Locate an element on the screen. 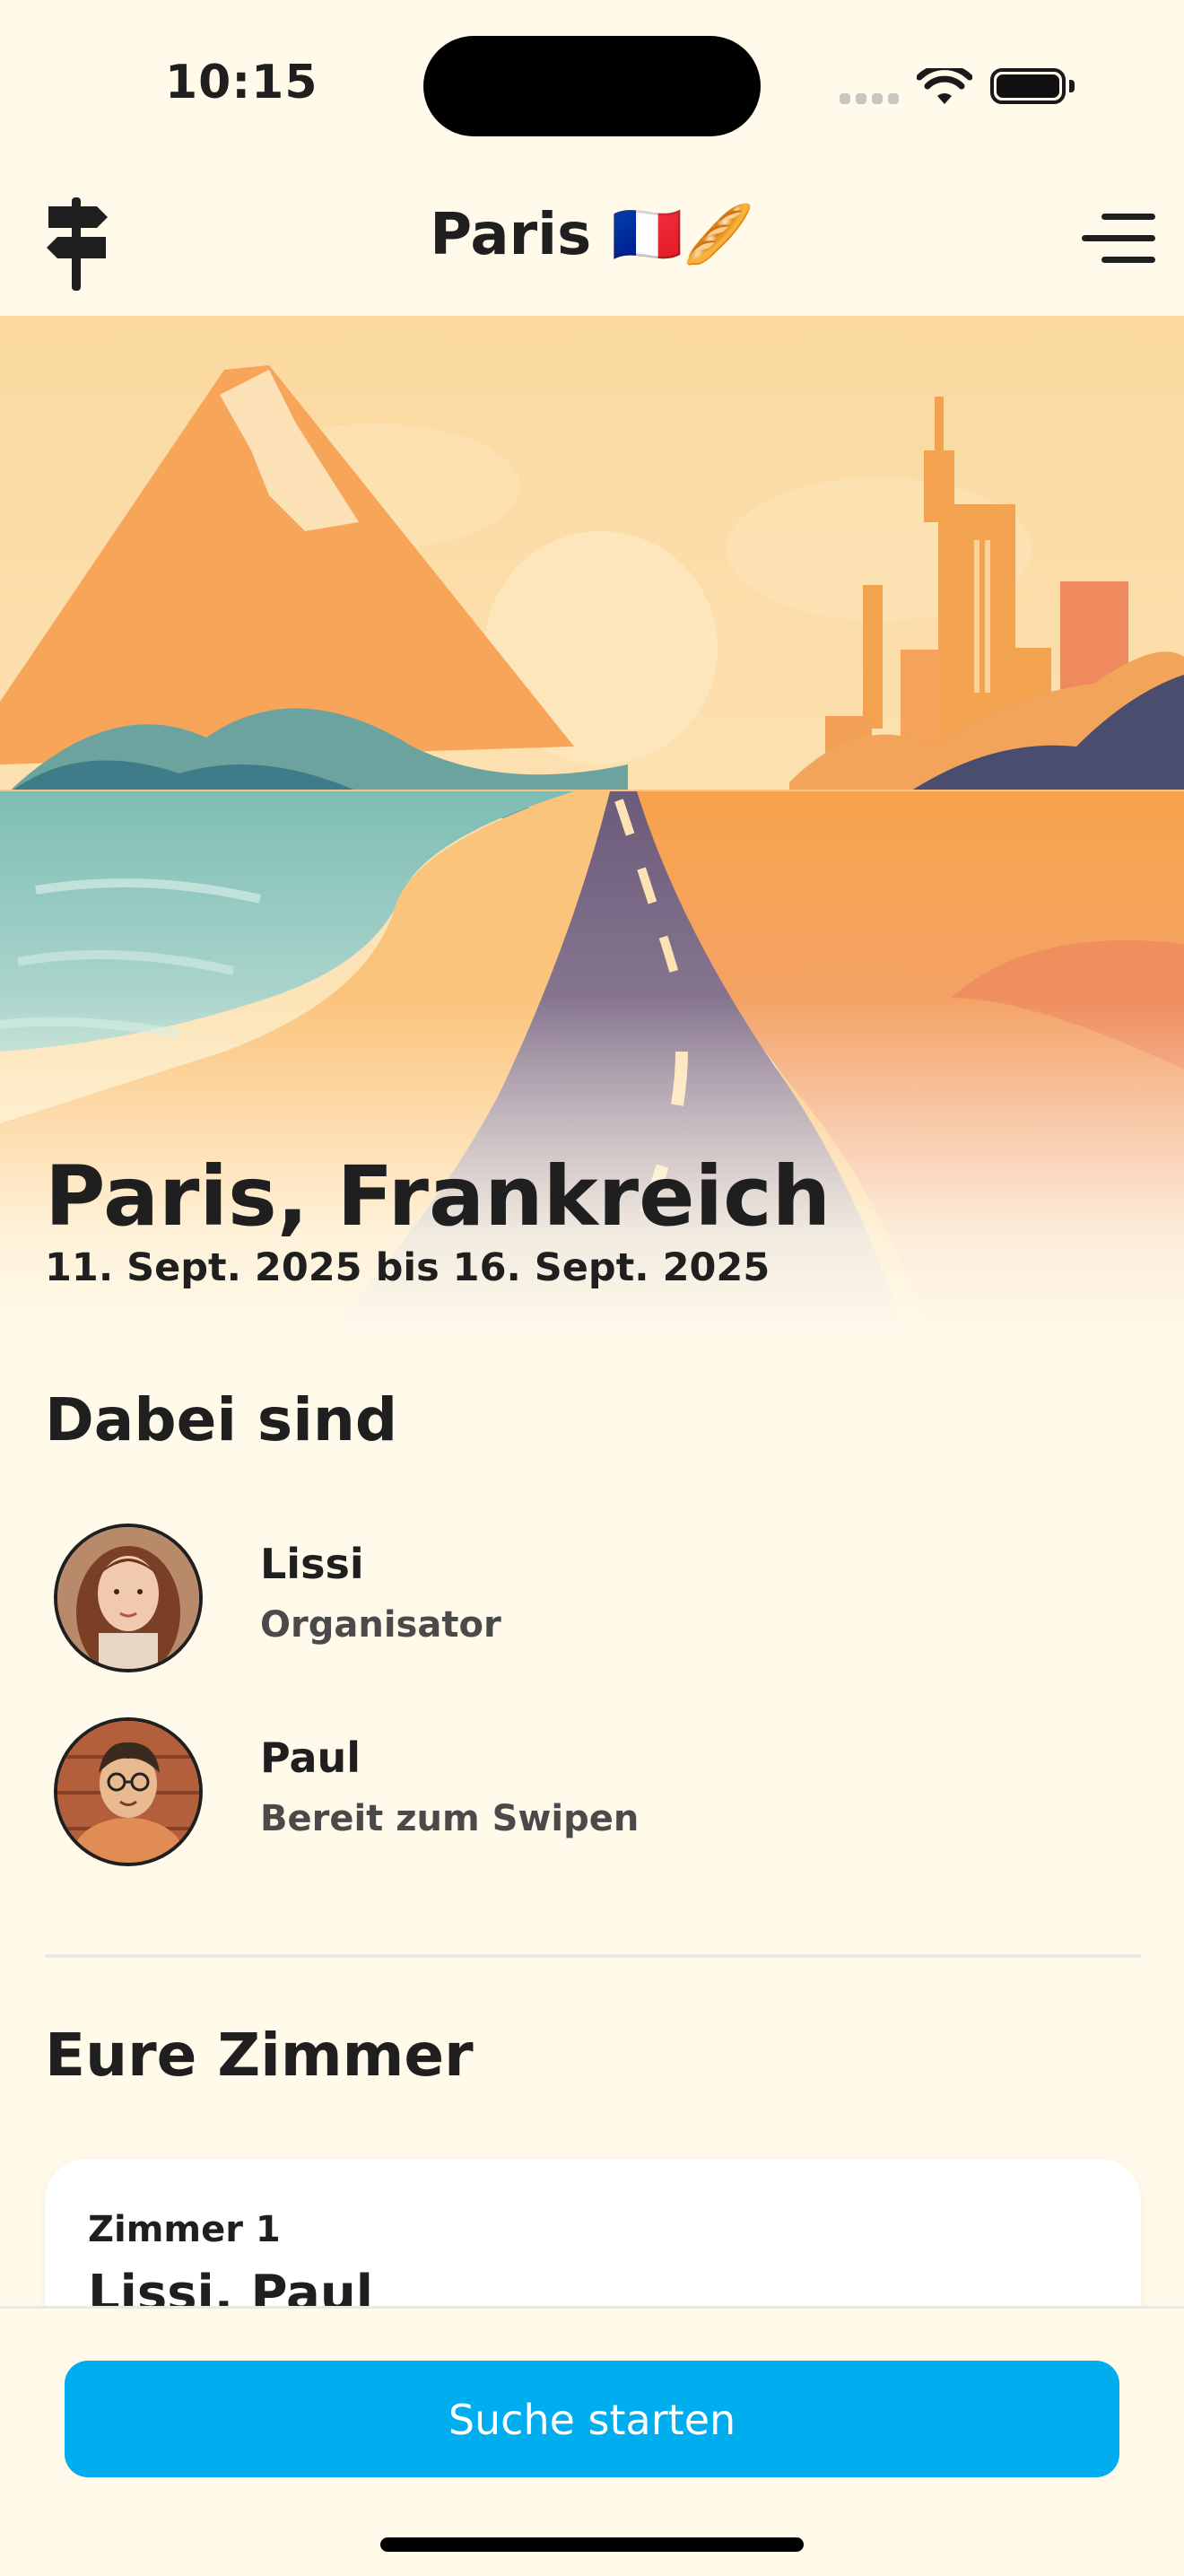 Image resolution: width=1184 pixels, height=2576 pixels. menu-icon is located at coordinates (1118, 239).